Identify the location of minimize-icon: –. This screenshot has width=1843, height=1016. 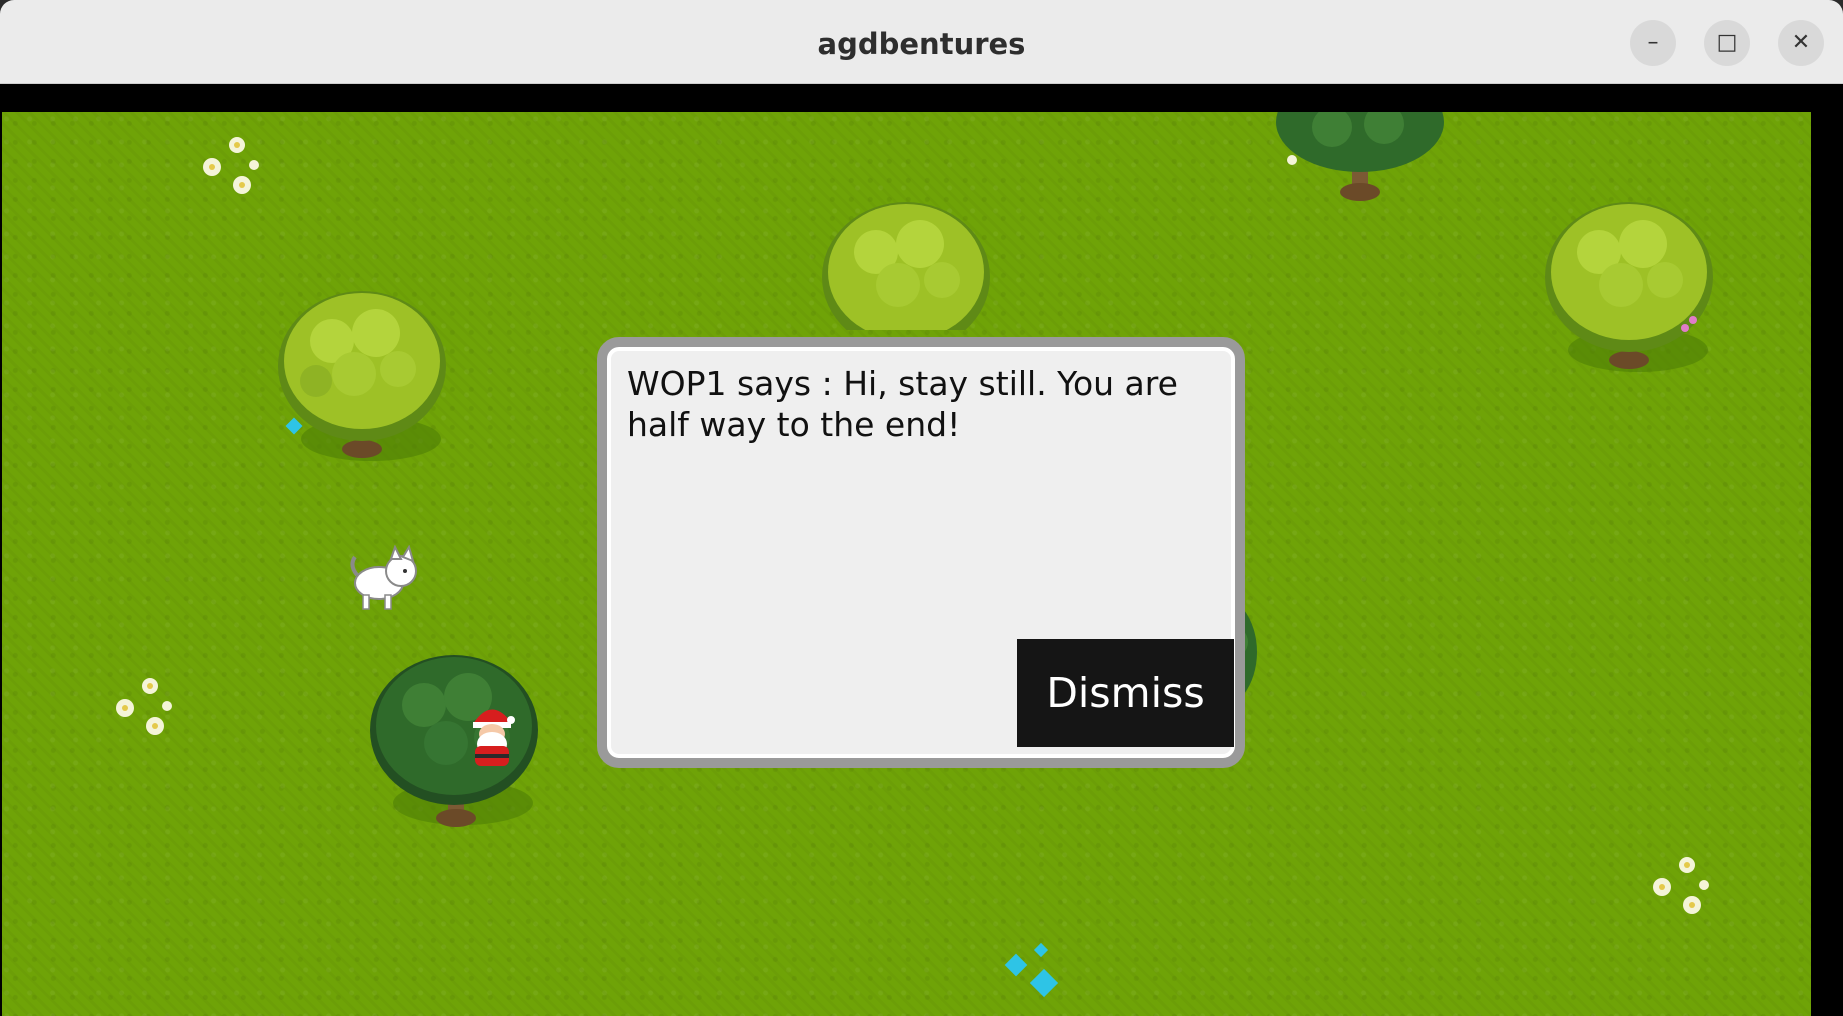
(1653, 42).